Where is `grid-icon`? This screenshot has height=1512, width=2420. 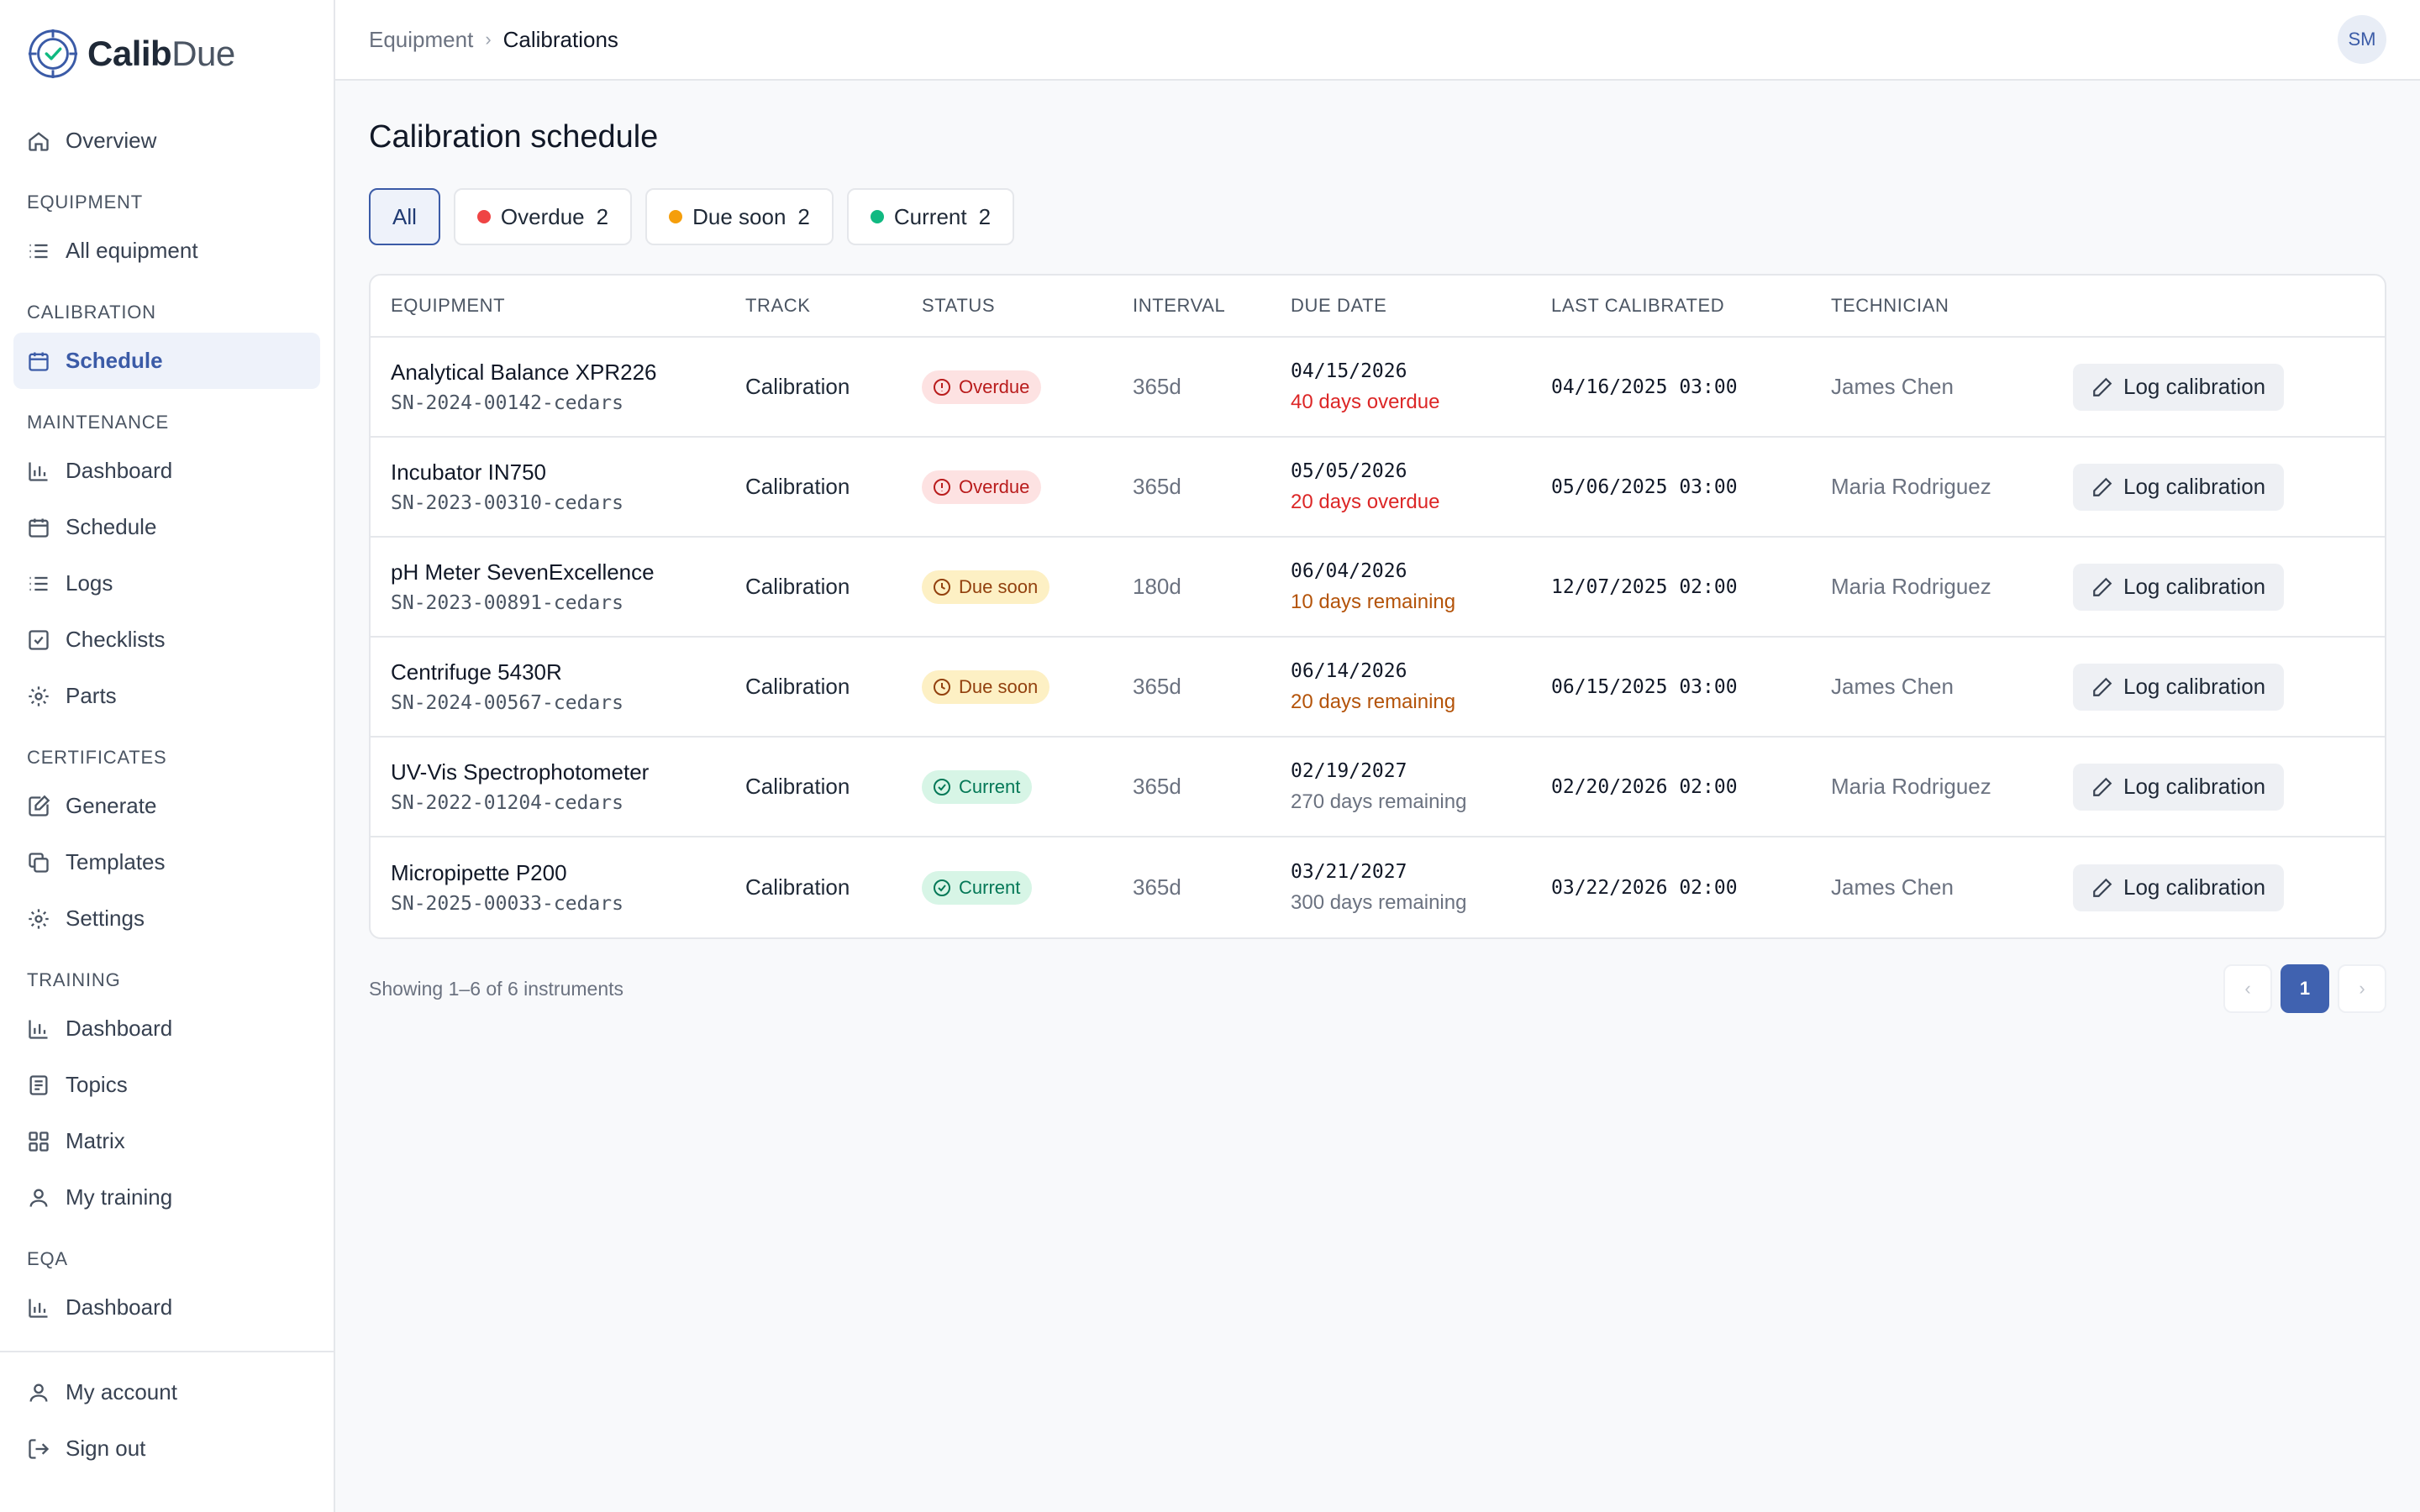
grid-icon is located at coordinates (39, 1141).